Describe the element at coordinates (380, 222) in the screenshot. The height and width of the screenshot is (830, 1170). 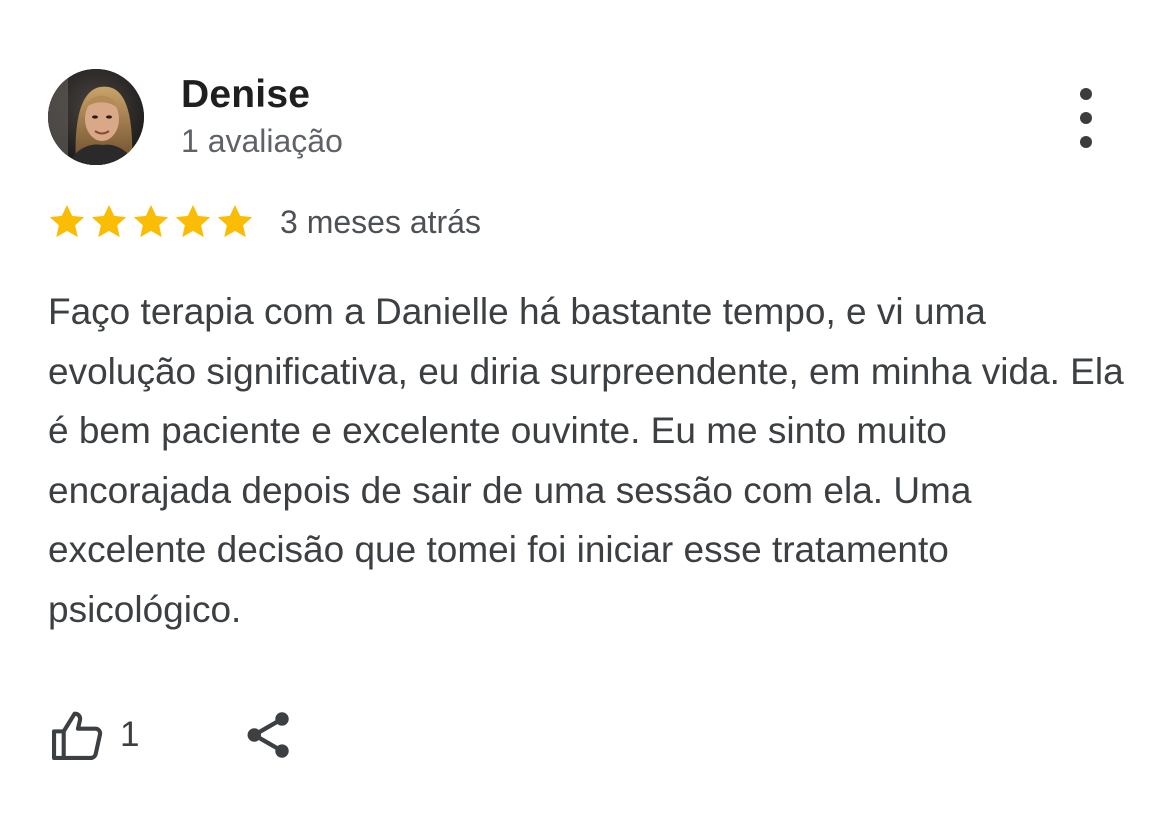
I see `review-date: 3 meses atrás` at that location.